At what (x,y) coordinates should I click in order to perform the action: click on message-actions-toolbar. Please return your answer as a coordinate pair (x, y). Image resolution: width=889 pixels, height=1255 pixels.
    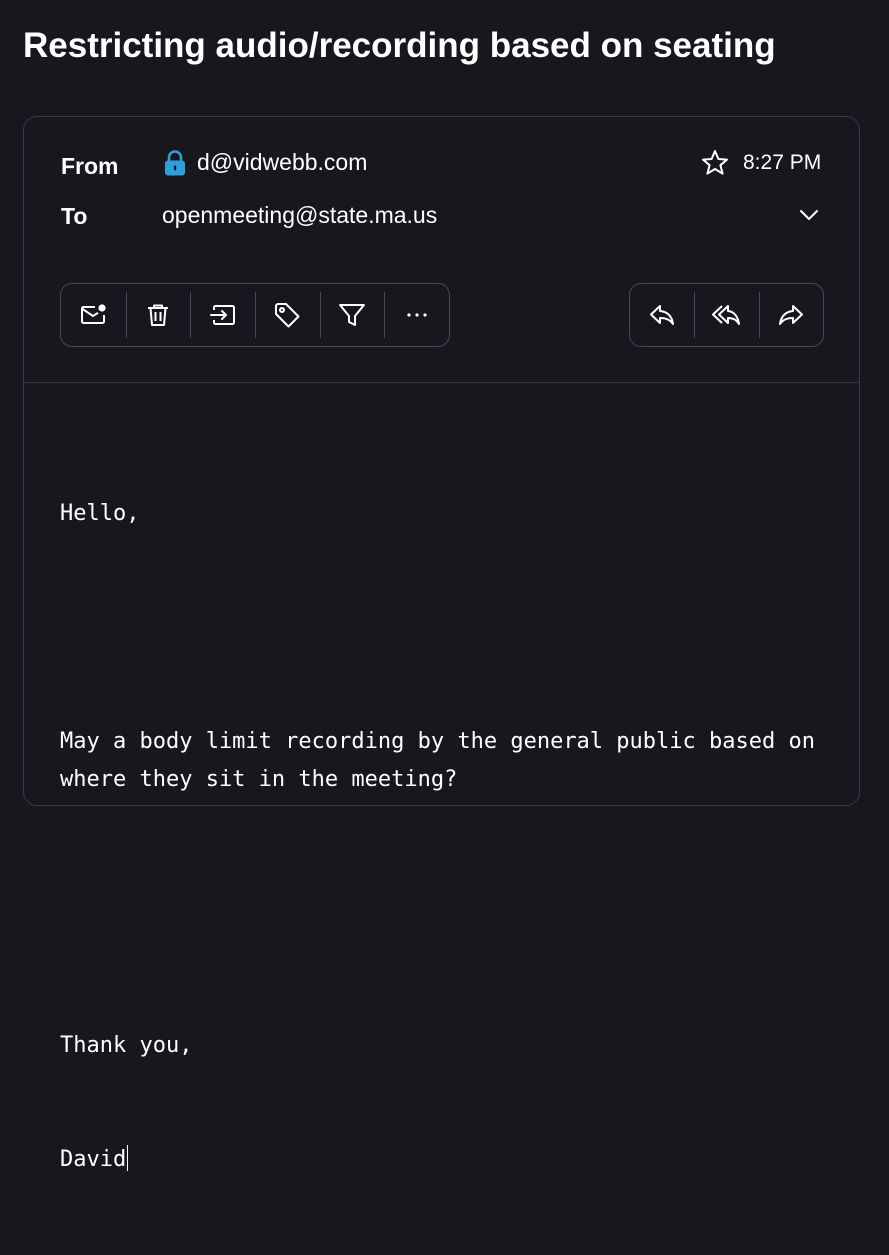
    Looking at the image, I should click on (255, 315).